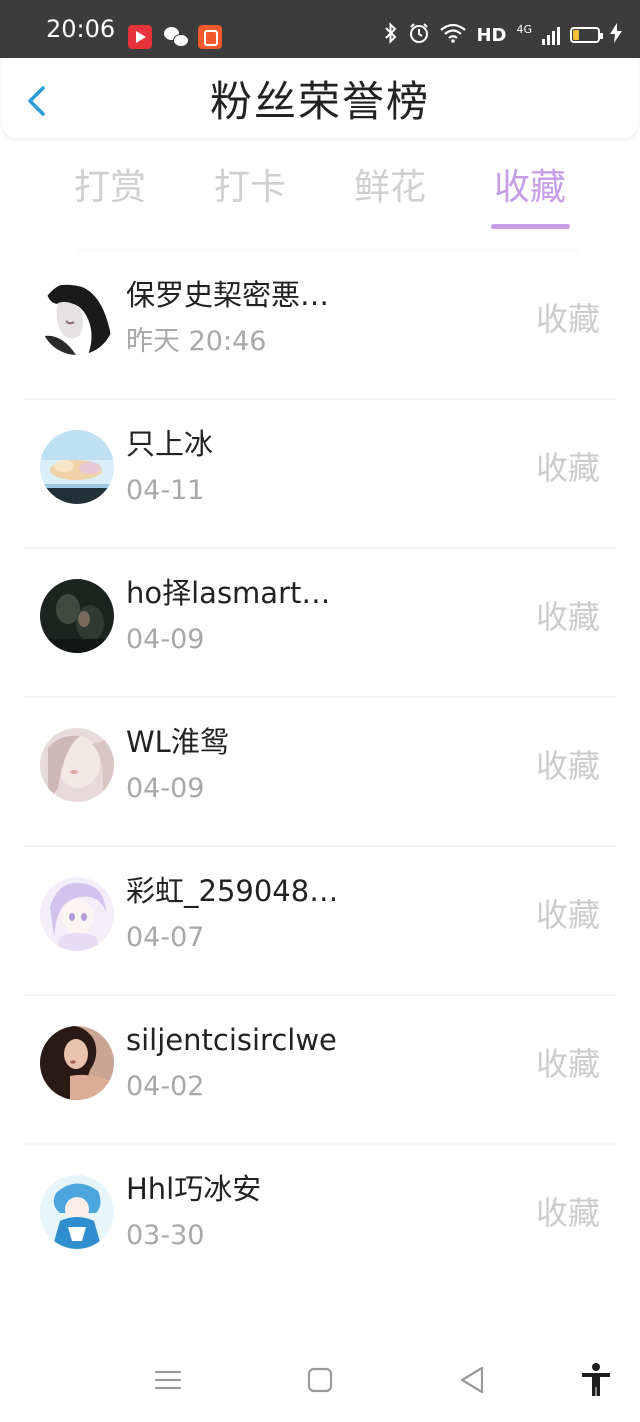 The height and width of the screenshot is (1422, 640). What do you see at coordinates (320, 921) in the screenshot?
I see `list-item: 彩虹_259048… 04-07 收藏` at bounding box center [320, 921].